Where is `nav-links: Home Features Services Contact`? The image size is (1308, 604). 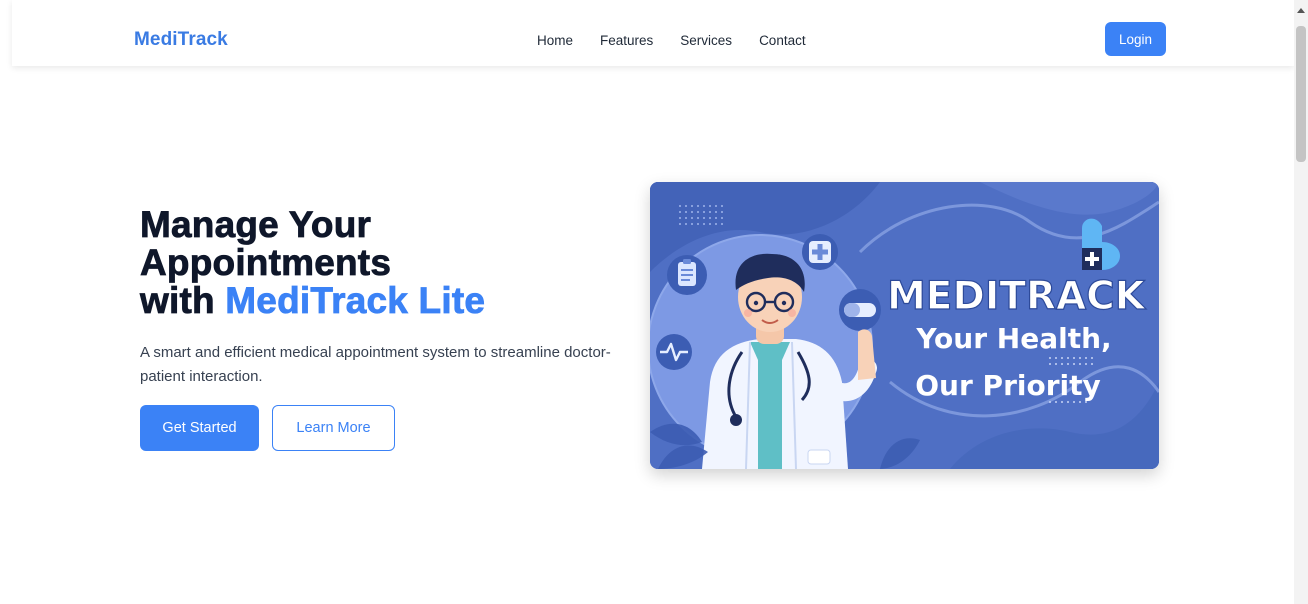
nav-links: Home Features Services Contact is located at coordinates (685, 40).